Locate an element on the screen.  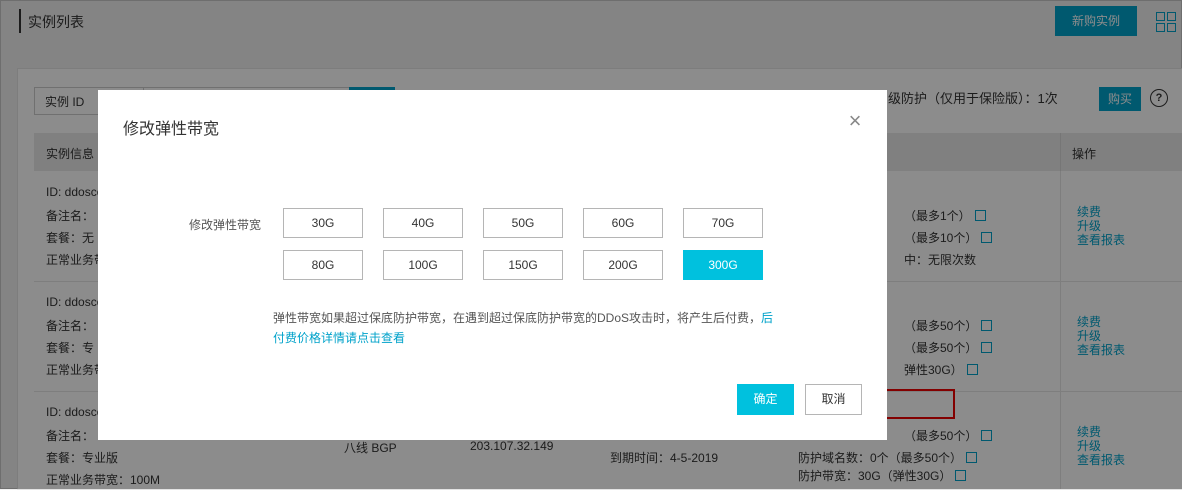
bandwidth-option-150g: 150G is located at coordinates (523, 265).